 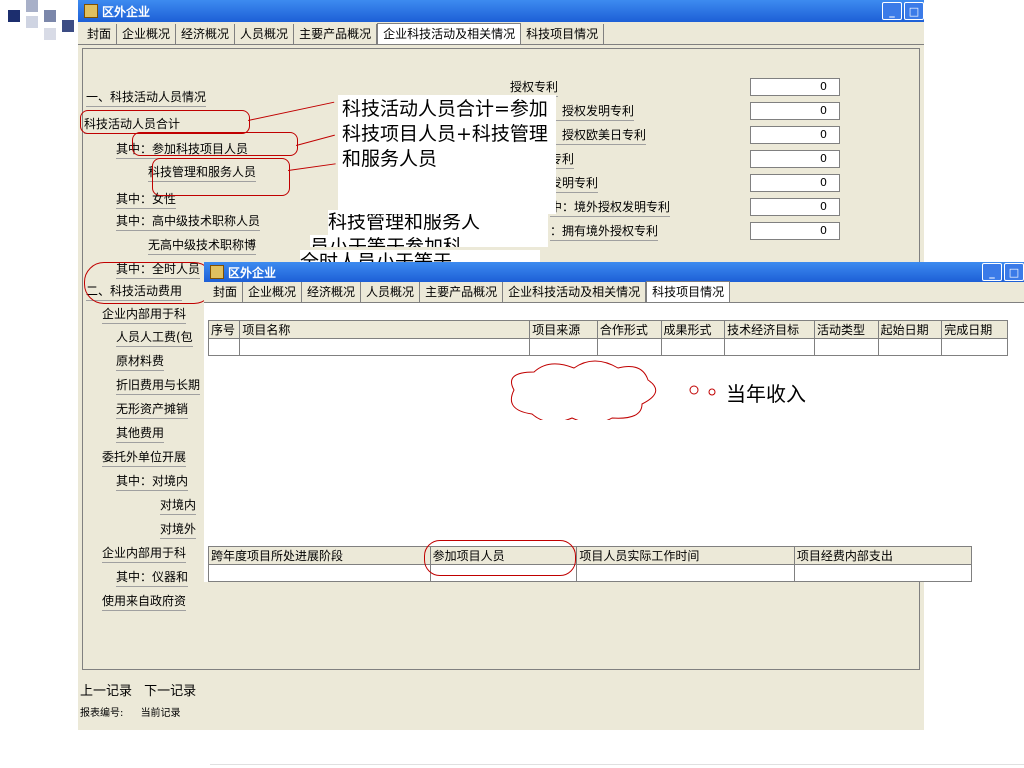 What do you see at coordinates (144, 601) in the screenshot?
I see `left-item: 使用来自政府资` at bounding box center [144, 601].